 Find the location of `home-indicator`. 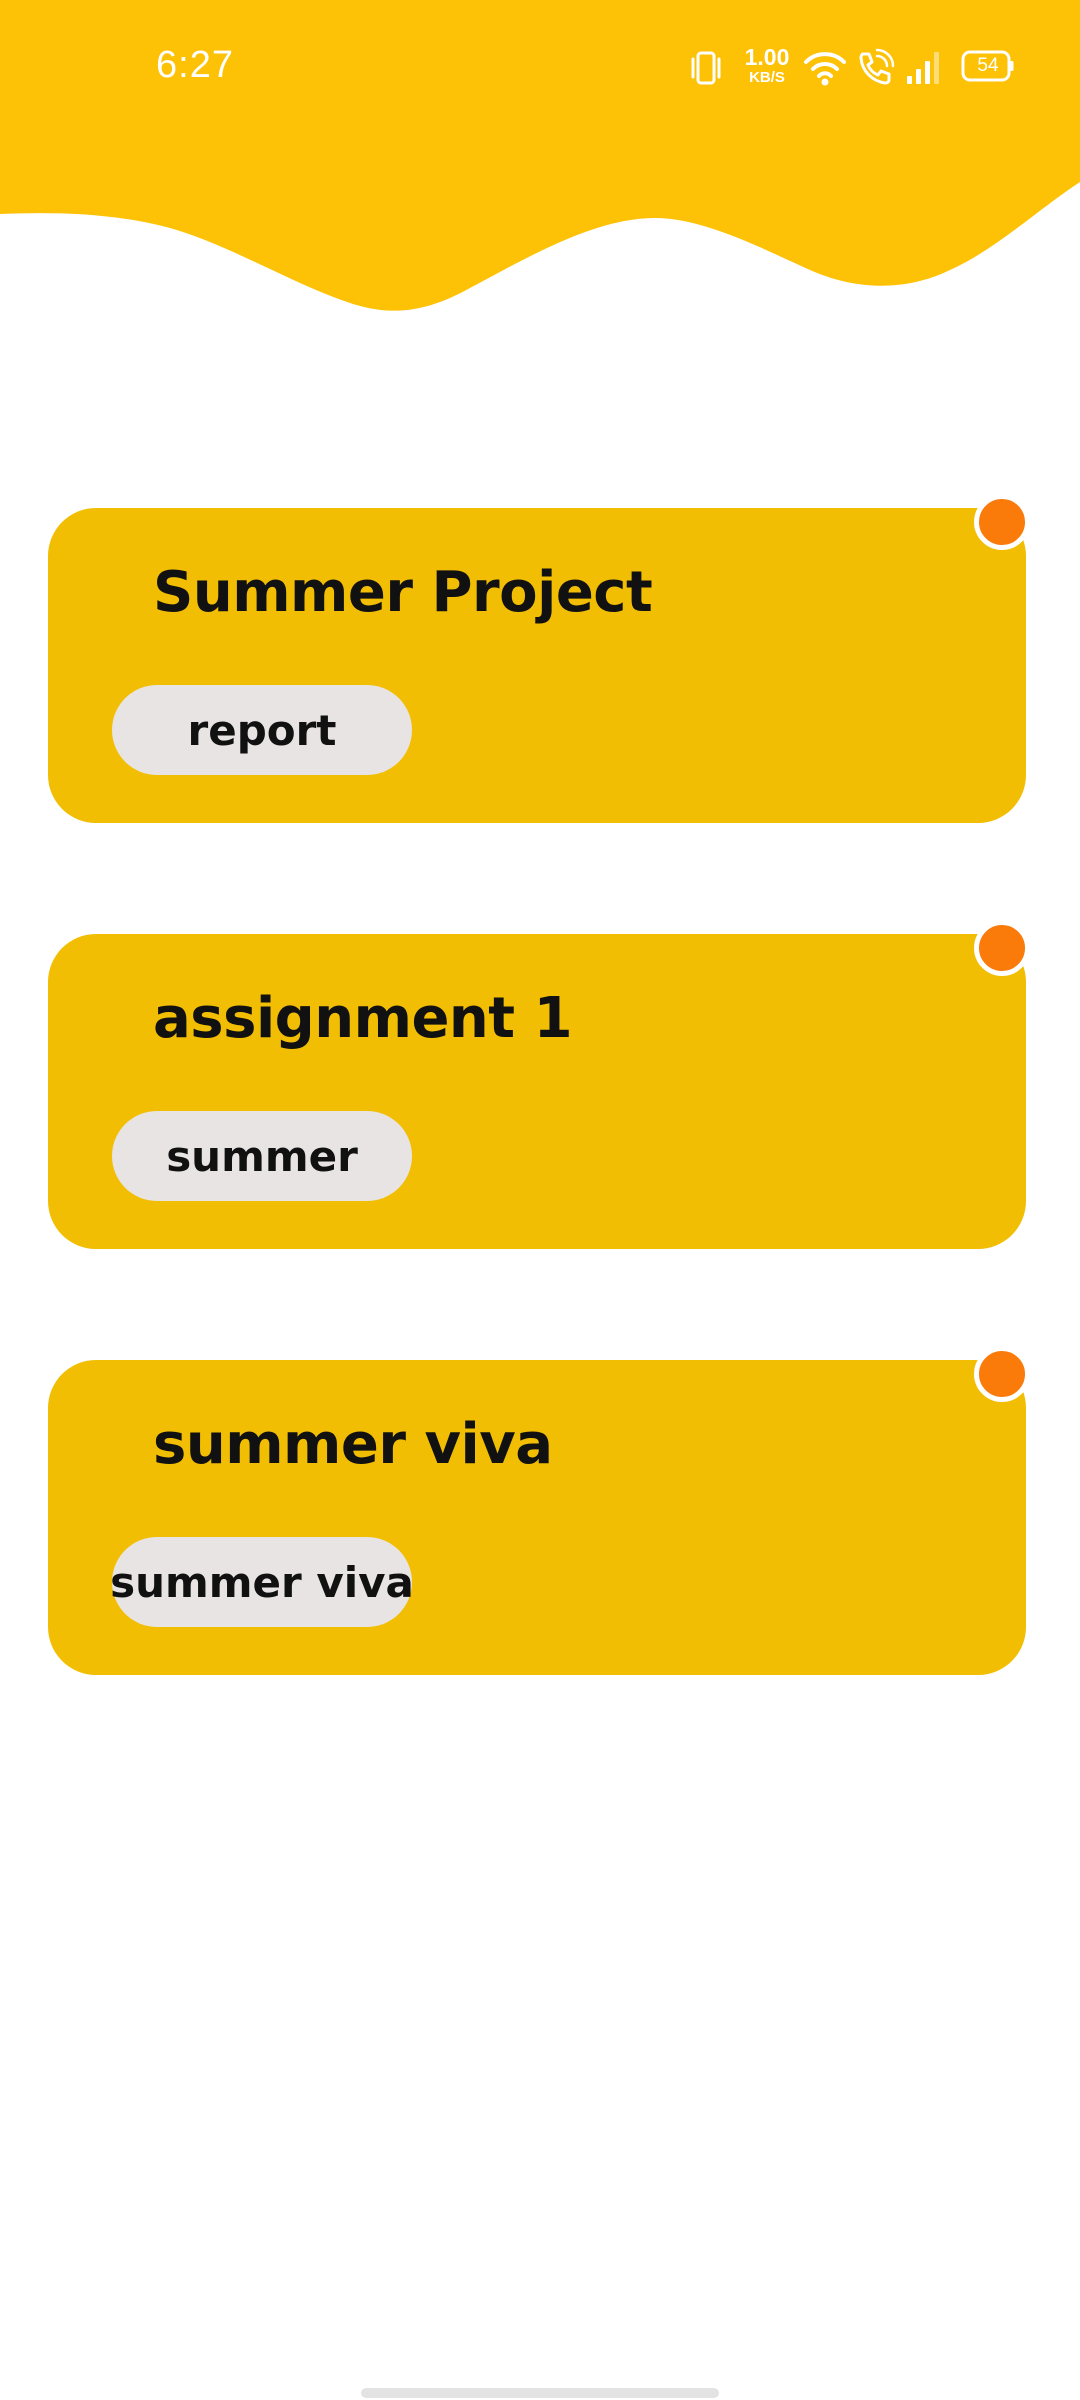

home-indicator is located at coordinates (540, 2393).